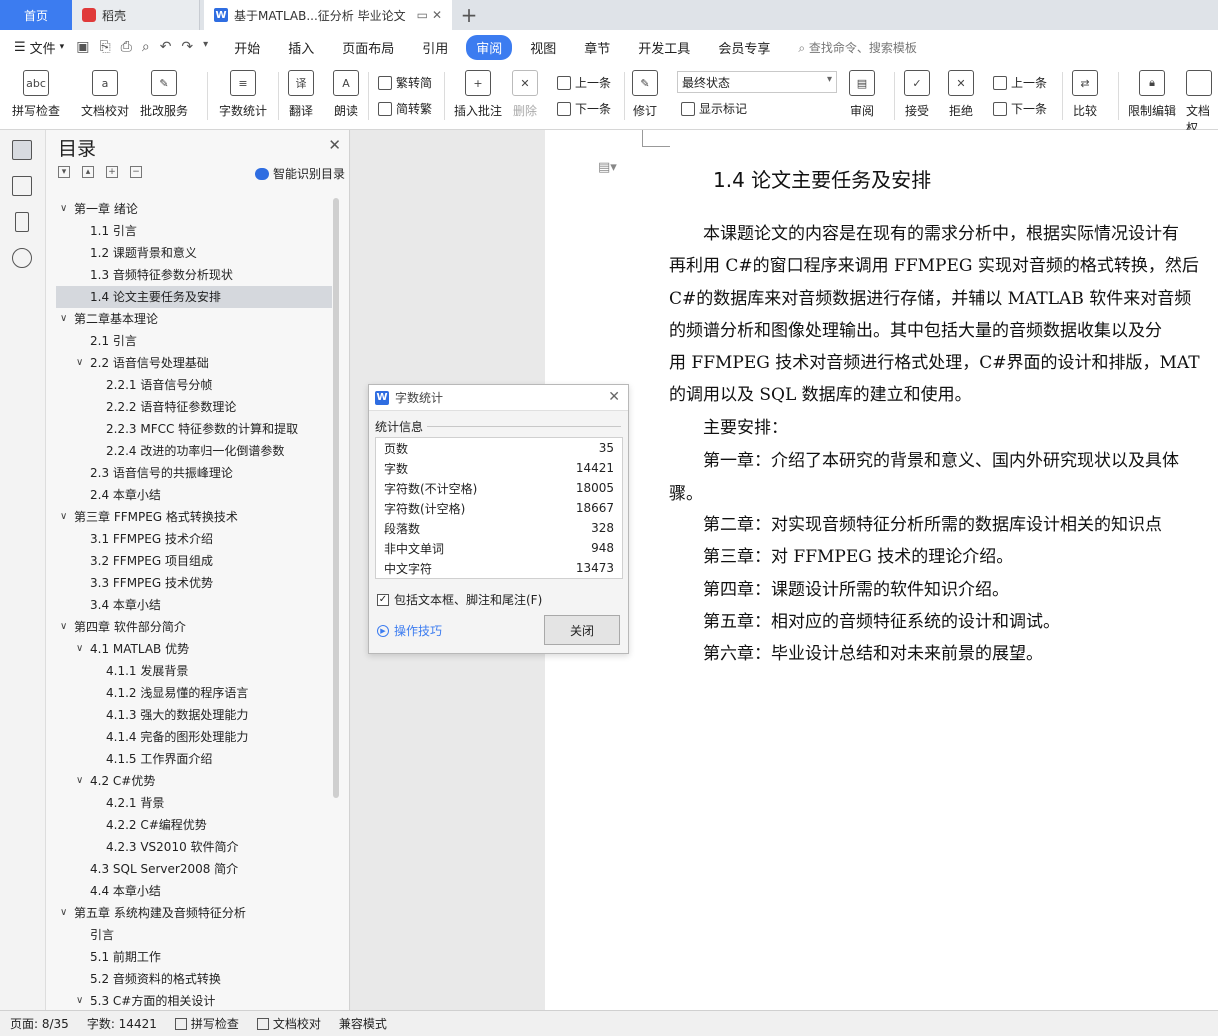 The height and width of the screenshot is (1036, 1218). I want to click on show-marks-button: 显示标记, so click(714, 108).